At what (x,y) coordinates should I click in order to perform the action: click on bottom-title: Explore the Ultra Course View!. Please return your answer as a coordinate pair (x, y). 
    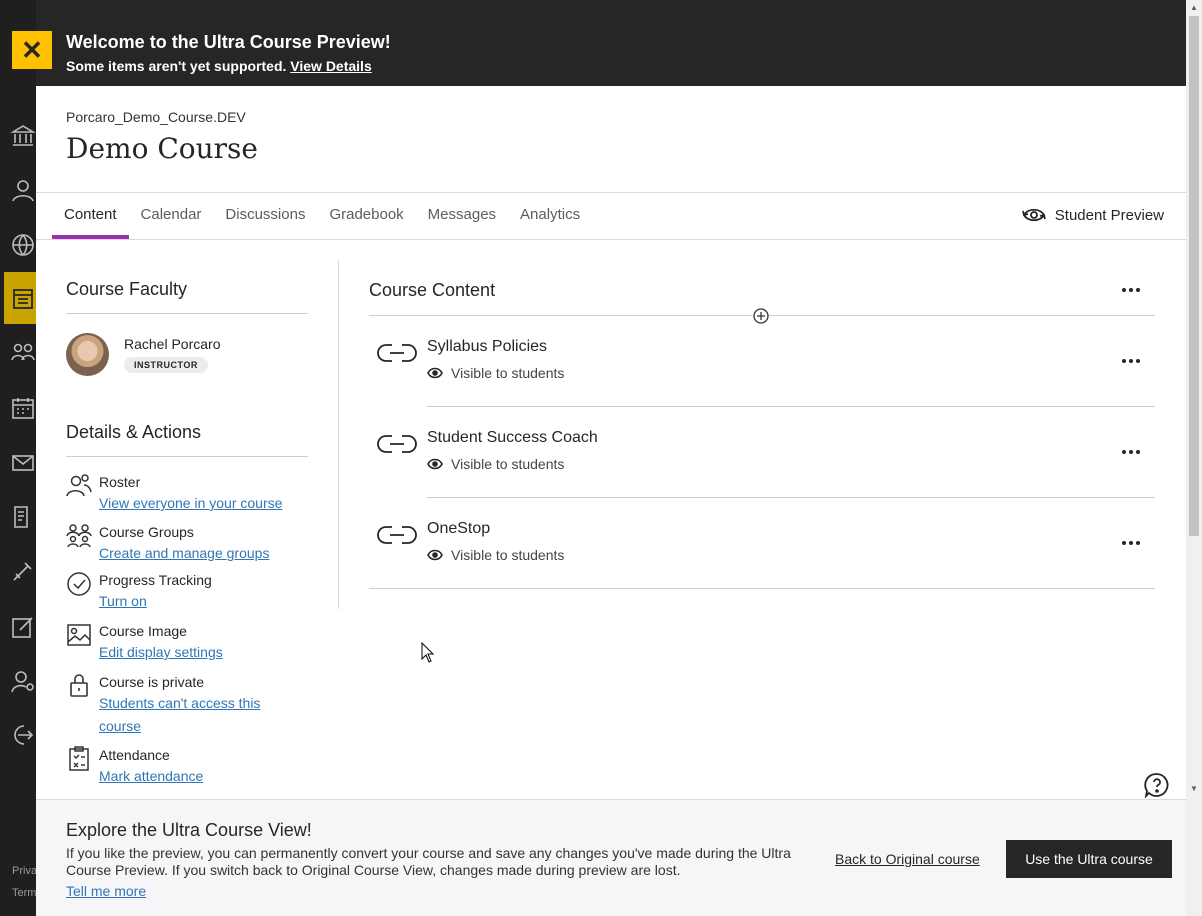
    Looking at the image, I should click on (189, 830).